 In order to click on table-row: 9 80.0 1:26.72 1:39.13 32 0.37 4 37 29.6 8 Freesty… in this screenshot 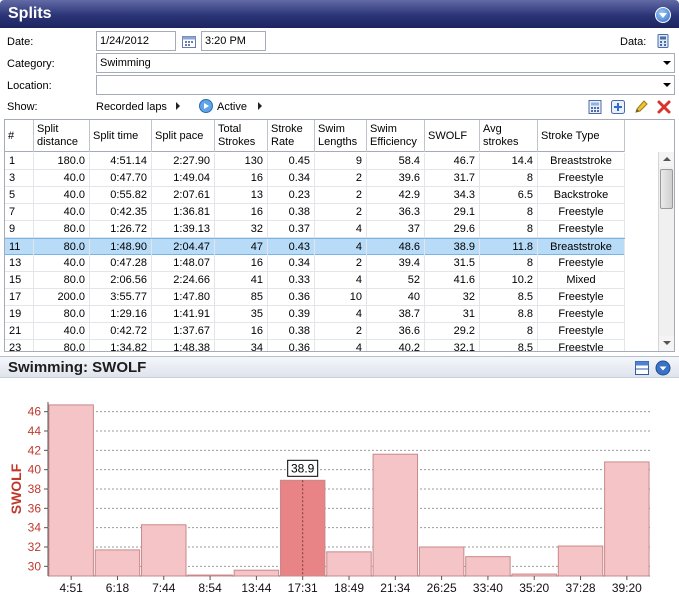, I will do `click(315, 229)`.